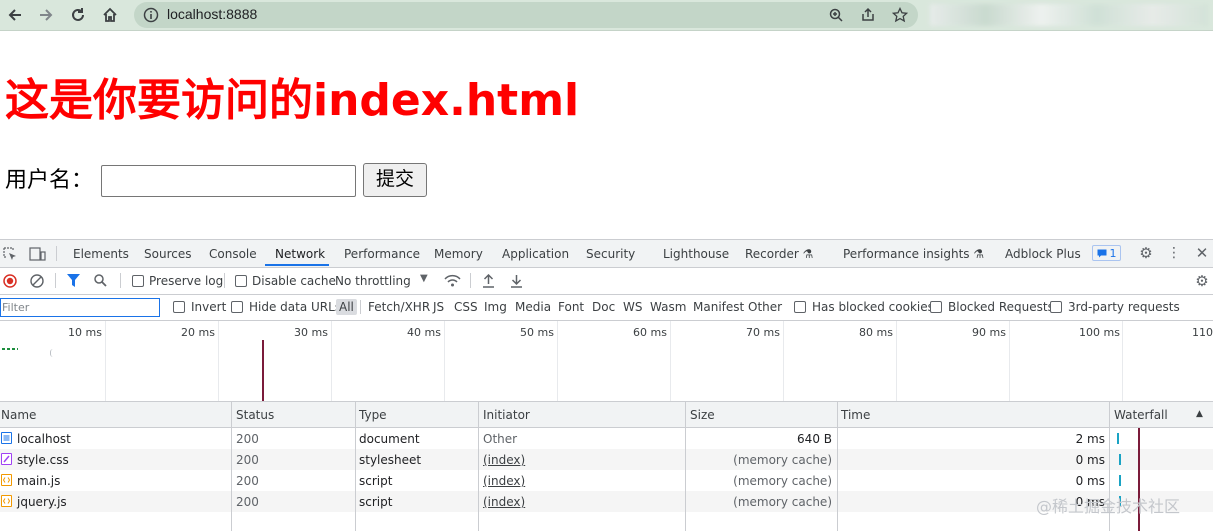 The height and width of the screenshot is (532, 1213). What do you see at coordinates (138, 281) in the screenshot?
I see `preserve-log-checkbox` at bounding box center [138, 281].